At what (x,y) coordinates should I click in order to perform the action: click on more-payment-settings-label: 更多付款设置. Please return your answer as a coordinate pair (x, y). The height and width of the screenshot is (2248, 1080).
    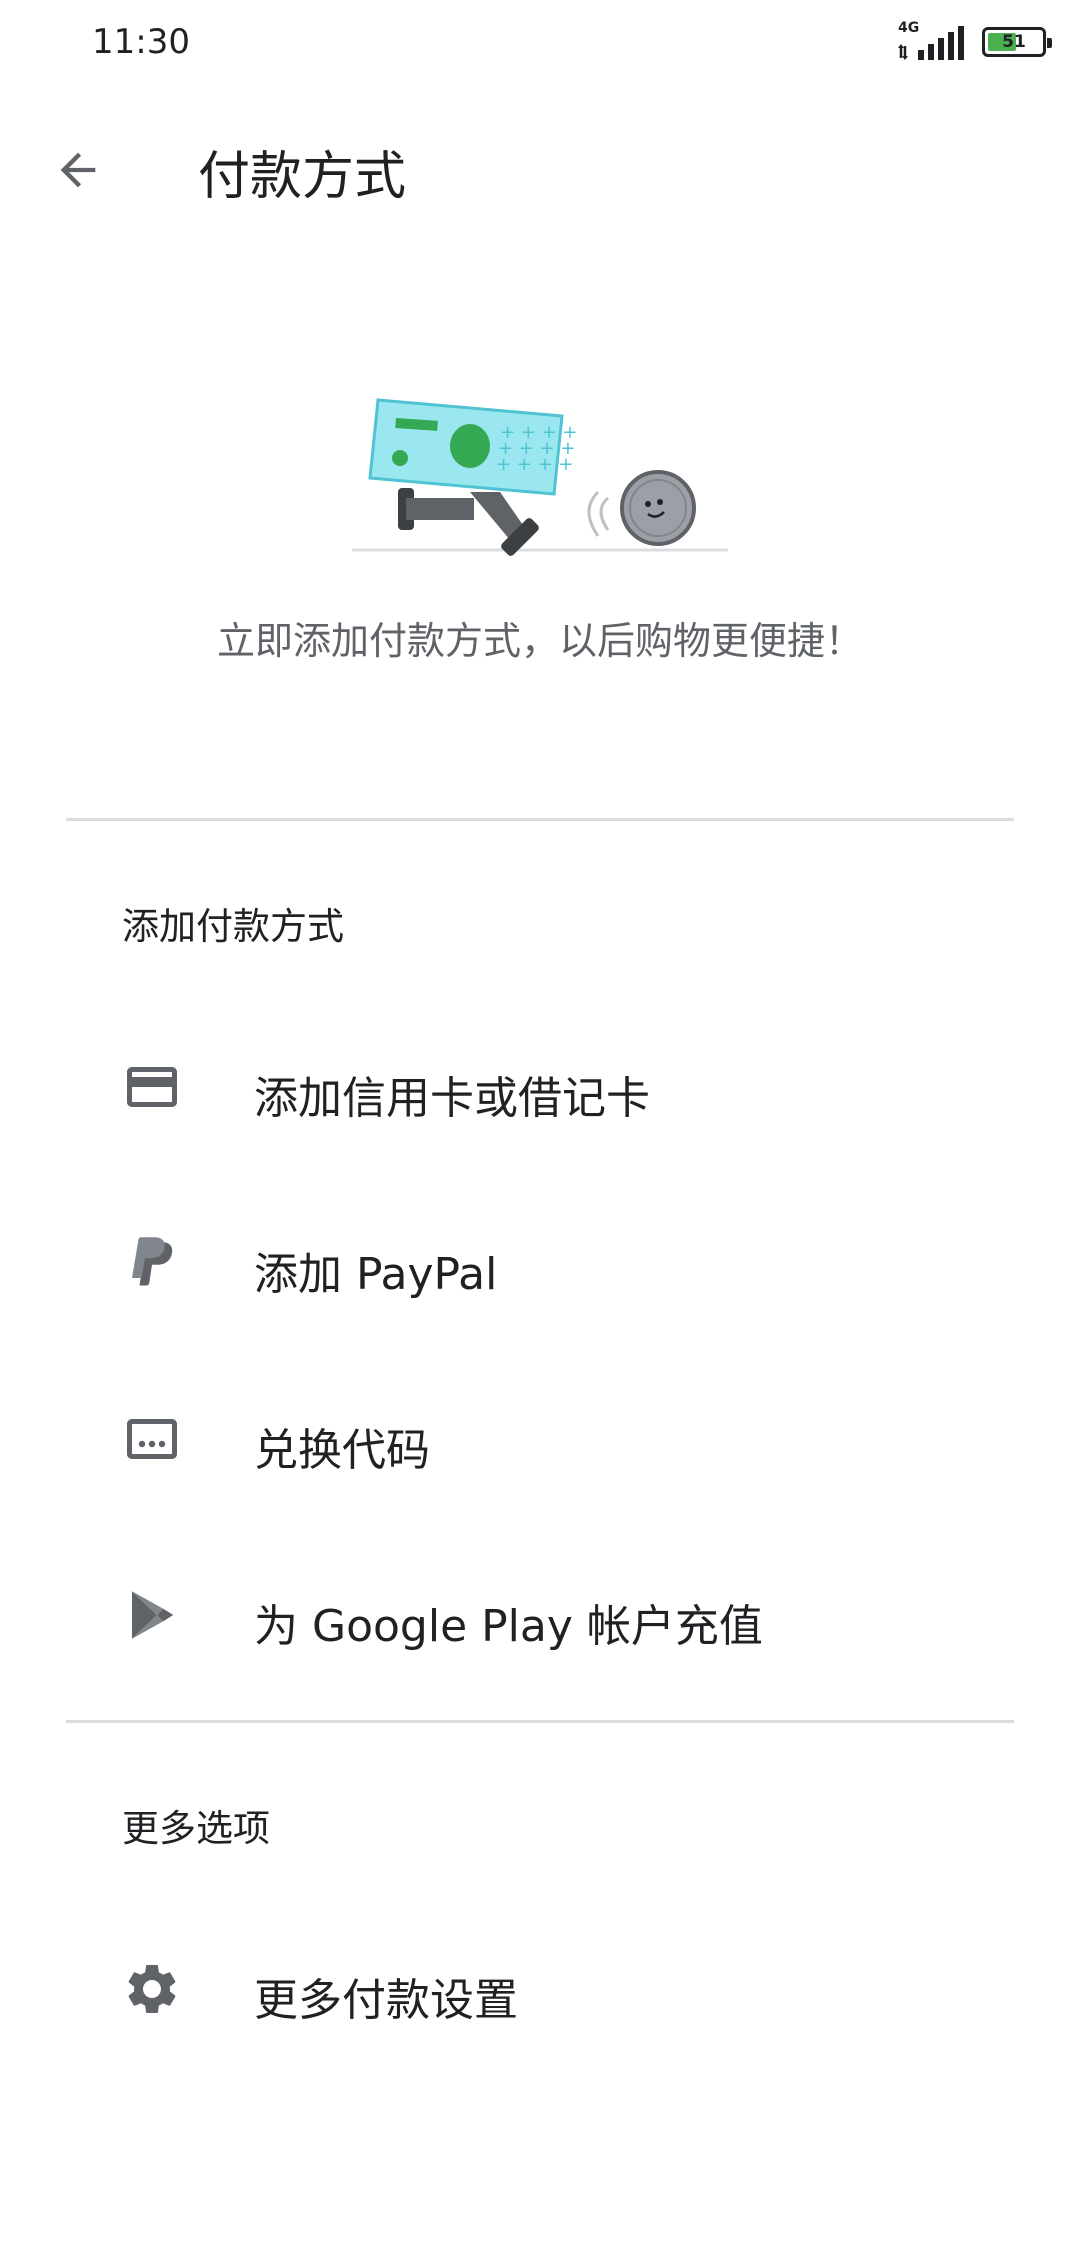
    Looking at the image, I should click on (386, 2000).